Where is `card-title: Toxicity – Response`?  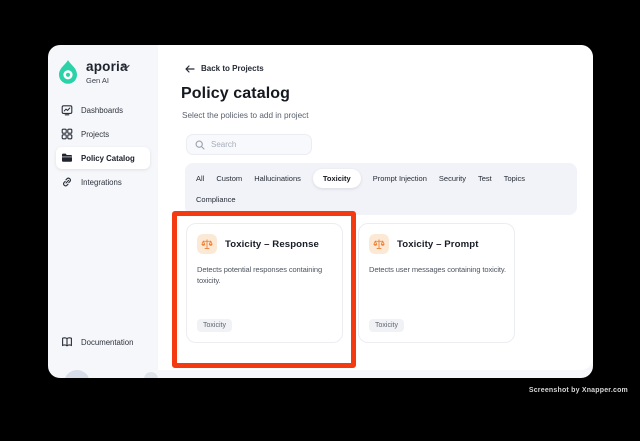 card-title: Toxicity – Response is located at coordinates (272, 244).